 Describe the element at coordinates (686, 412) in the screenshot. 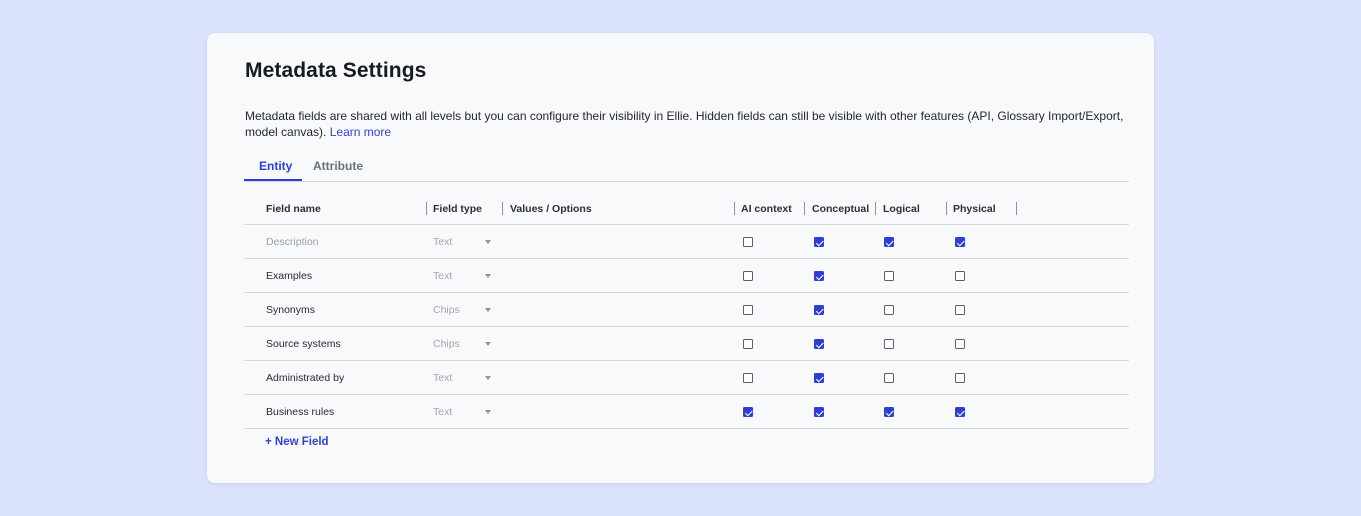

I see `table-row: Business rules Text` at that location.